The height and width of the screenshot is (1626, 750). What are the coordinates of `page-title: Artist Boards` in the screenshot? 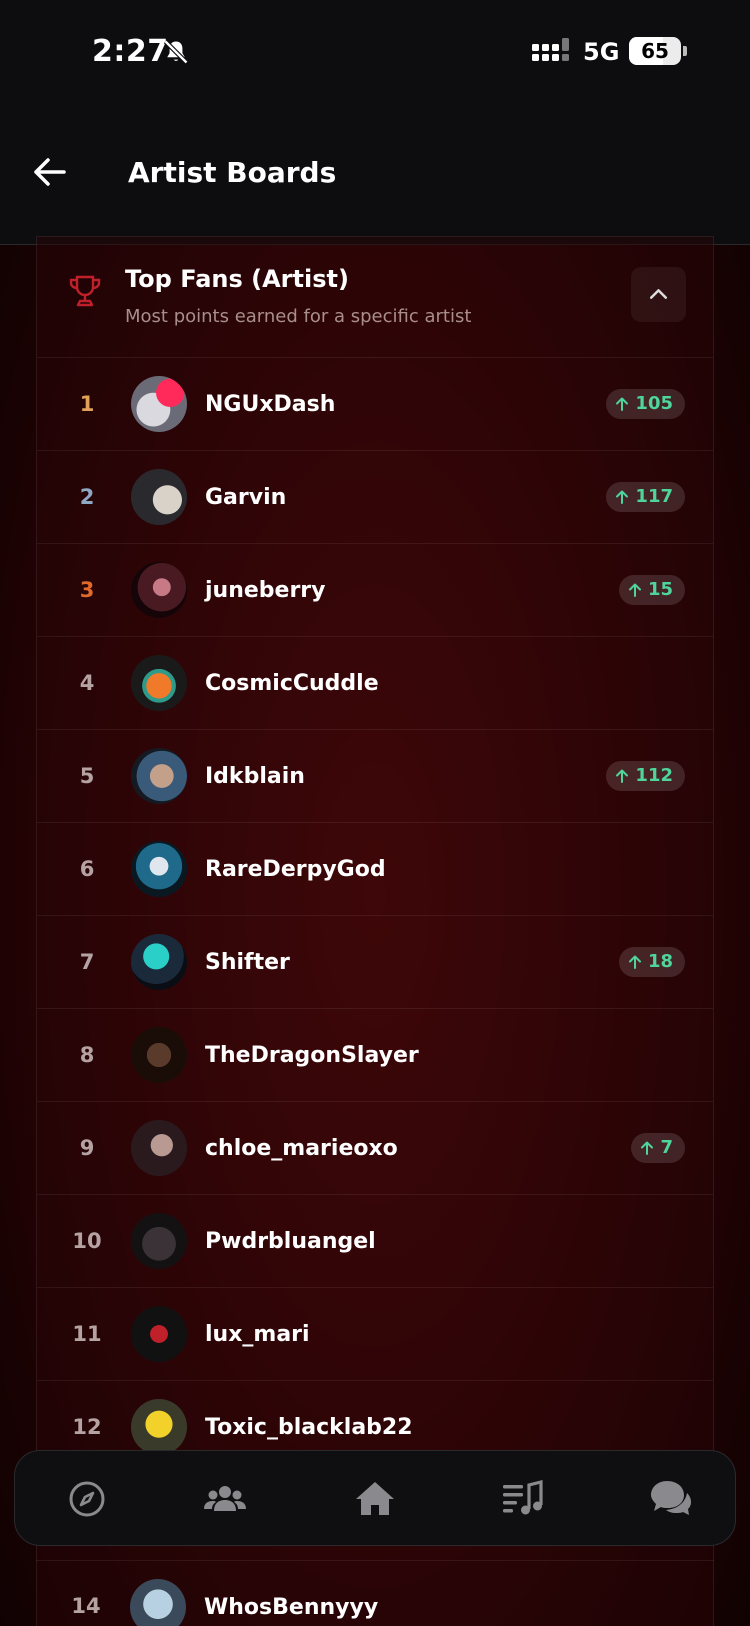 It's located at (232, 172).